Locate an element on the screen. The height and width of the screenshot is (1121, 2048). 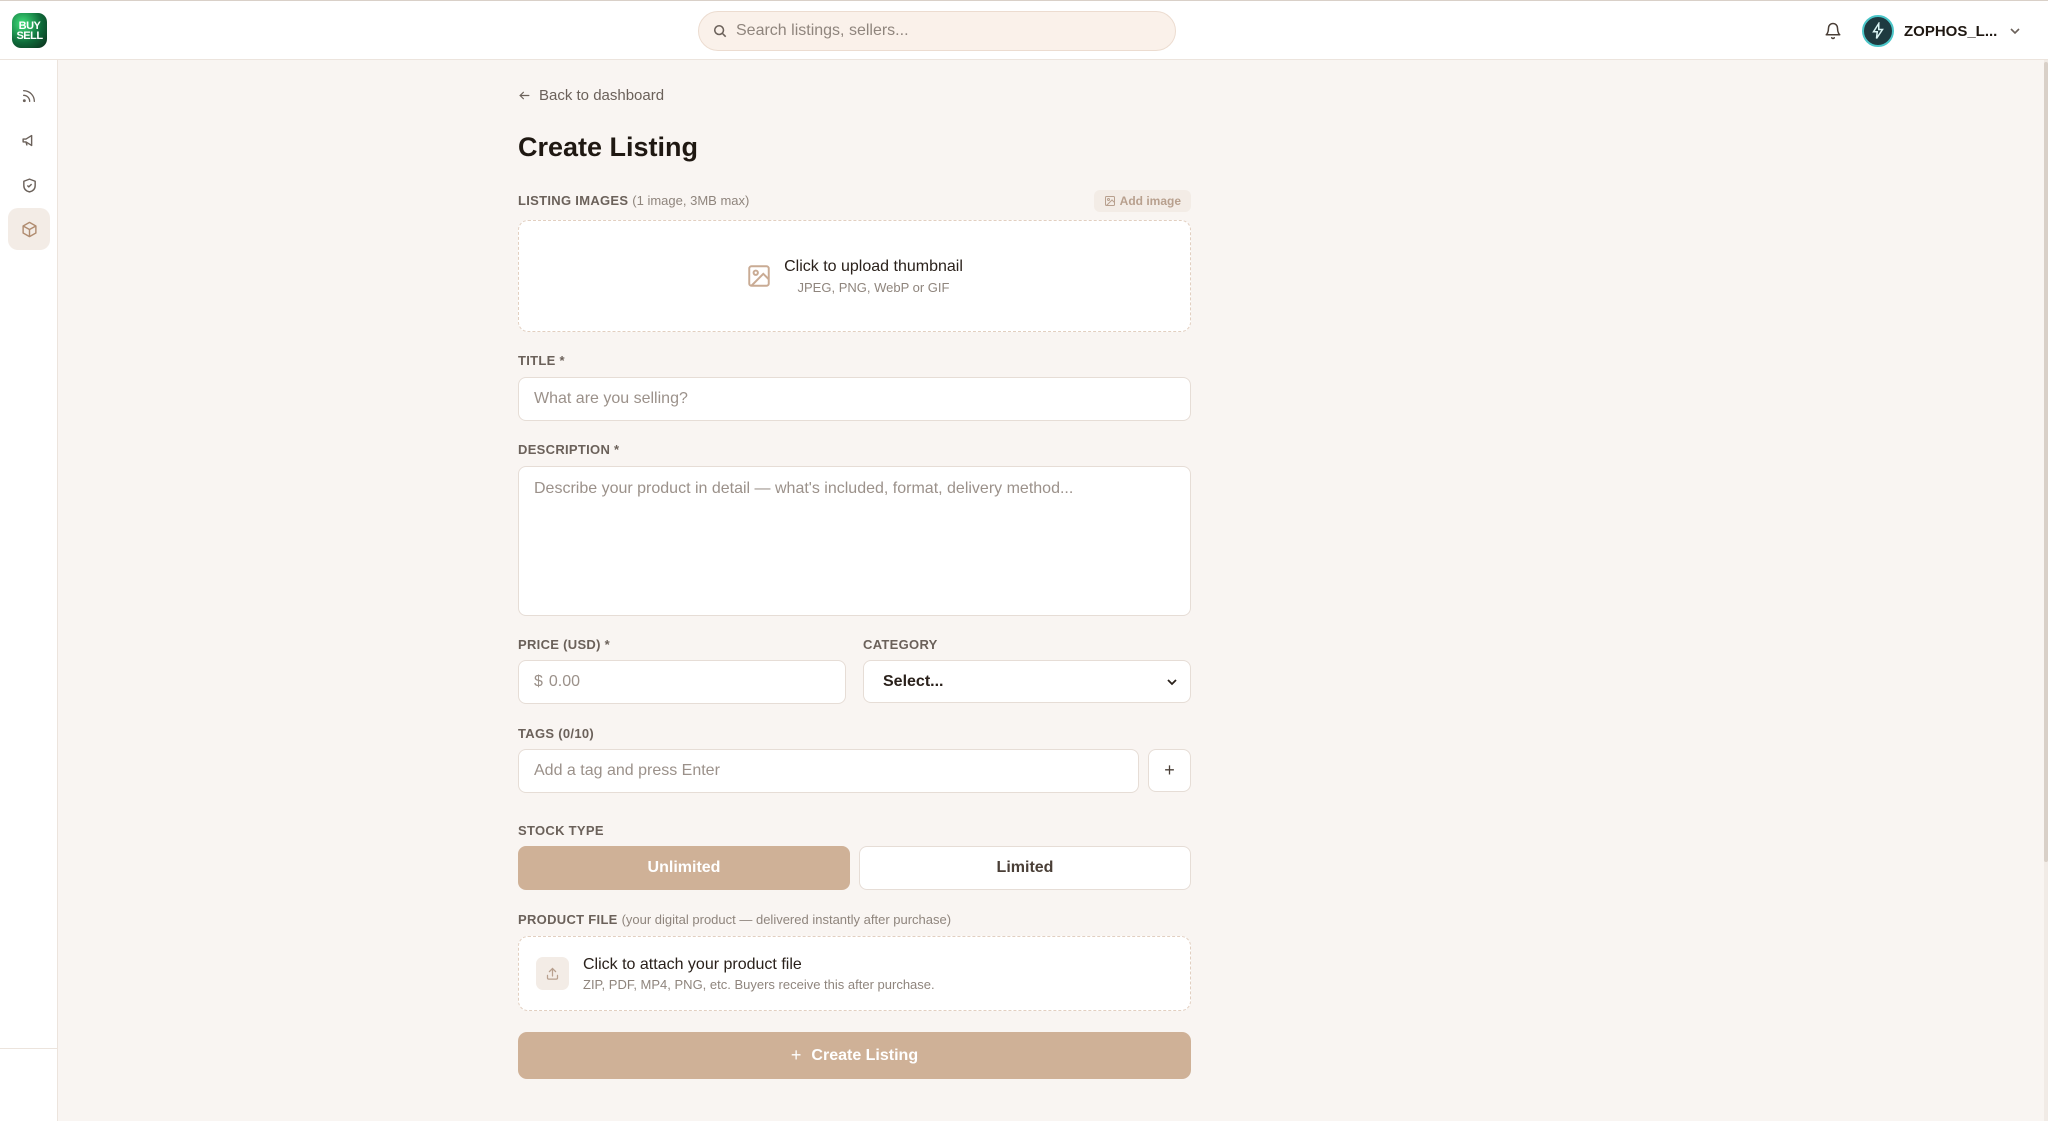
arrow-left-icon is located at coordinates (524, 95).